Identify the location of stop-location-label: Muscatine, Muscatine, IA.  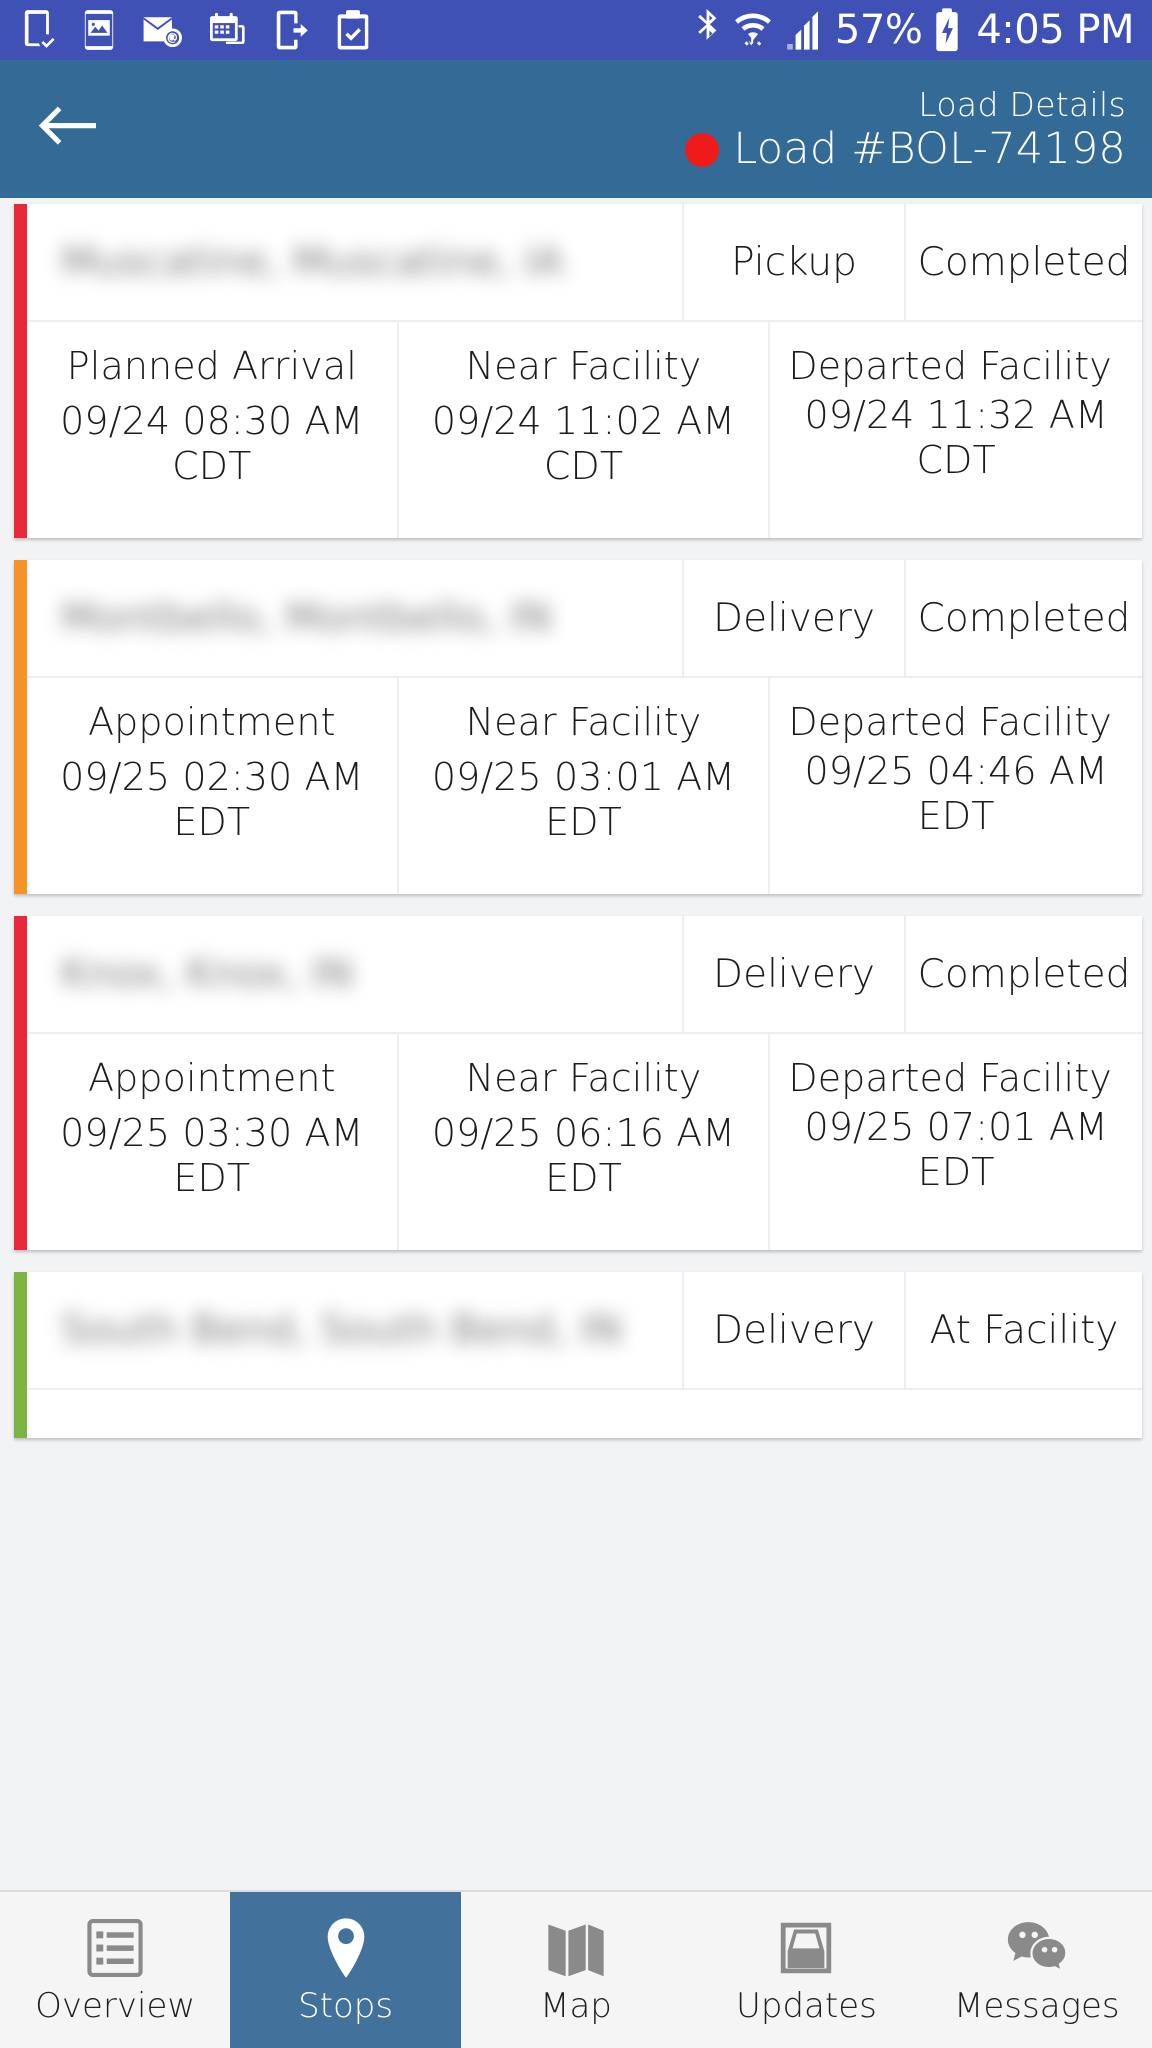
(312, 261).